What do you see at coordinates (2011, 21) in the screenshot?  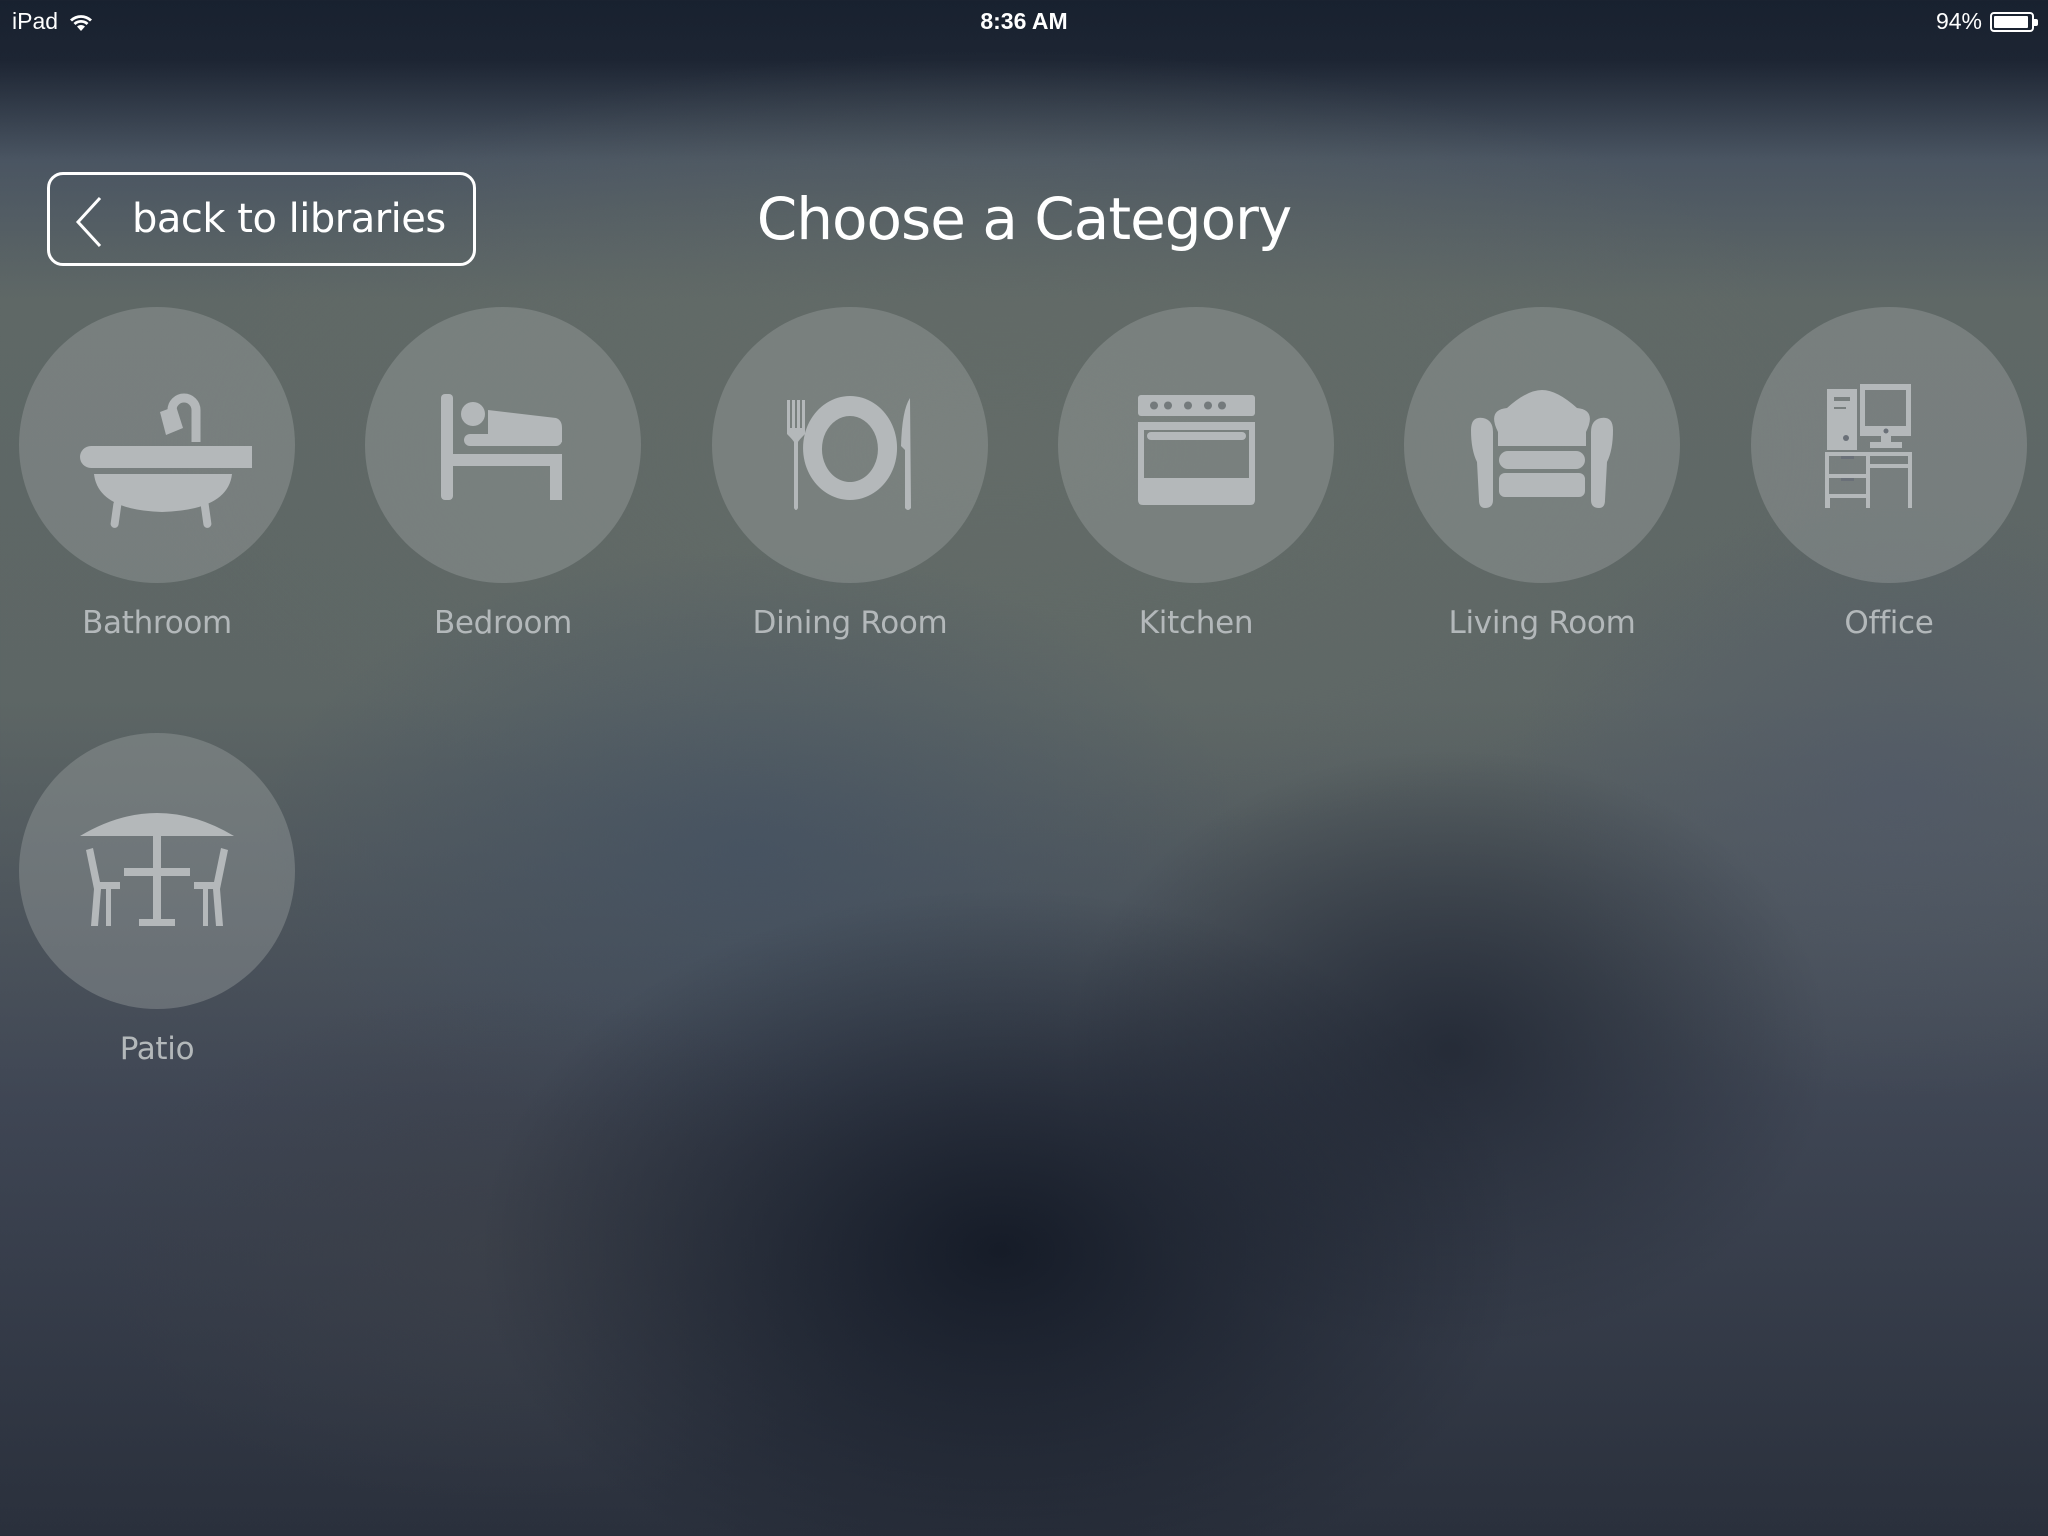 I see `battery-fill` at bounding box center [2011, 21].